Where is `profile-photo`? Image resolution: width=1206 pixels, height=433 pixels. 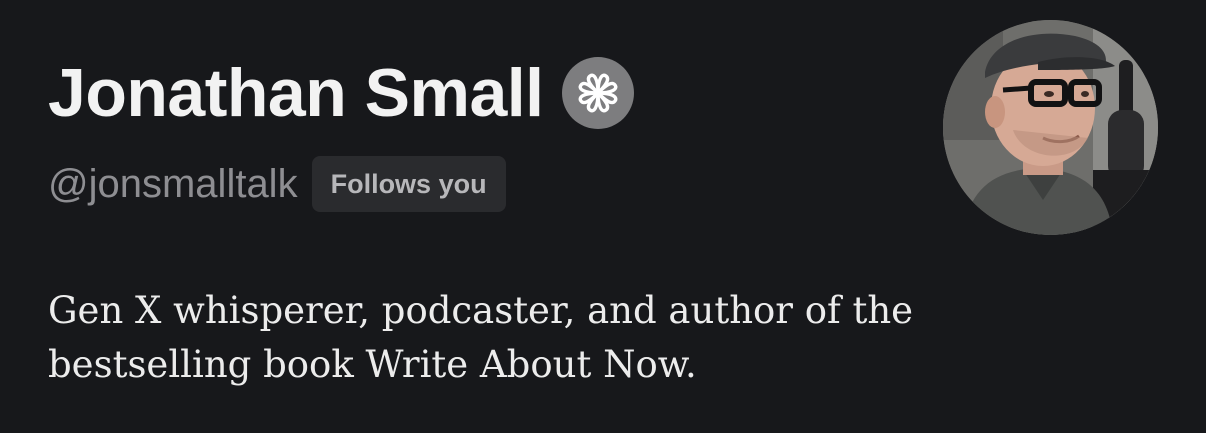 profile-photo is located at coordinates (1050, 127).